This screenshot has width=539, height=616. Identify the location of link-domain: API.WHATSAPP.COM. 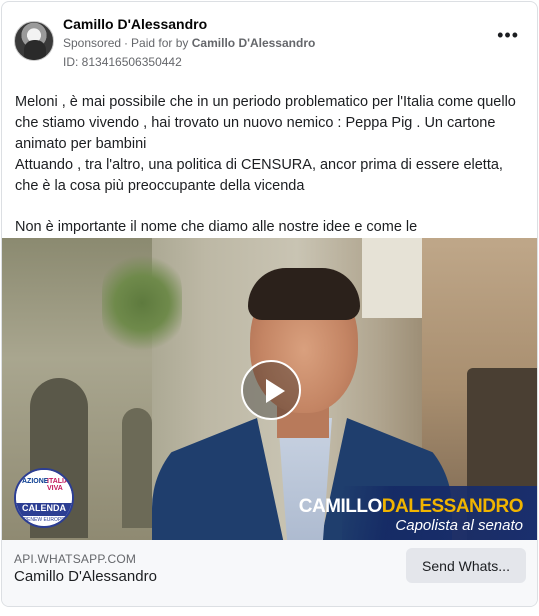
(75, 559).